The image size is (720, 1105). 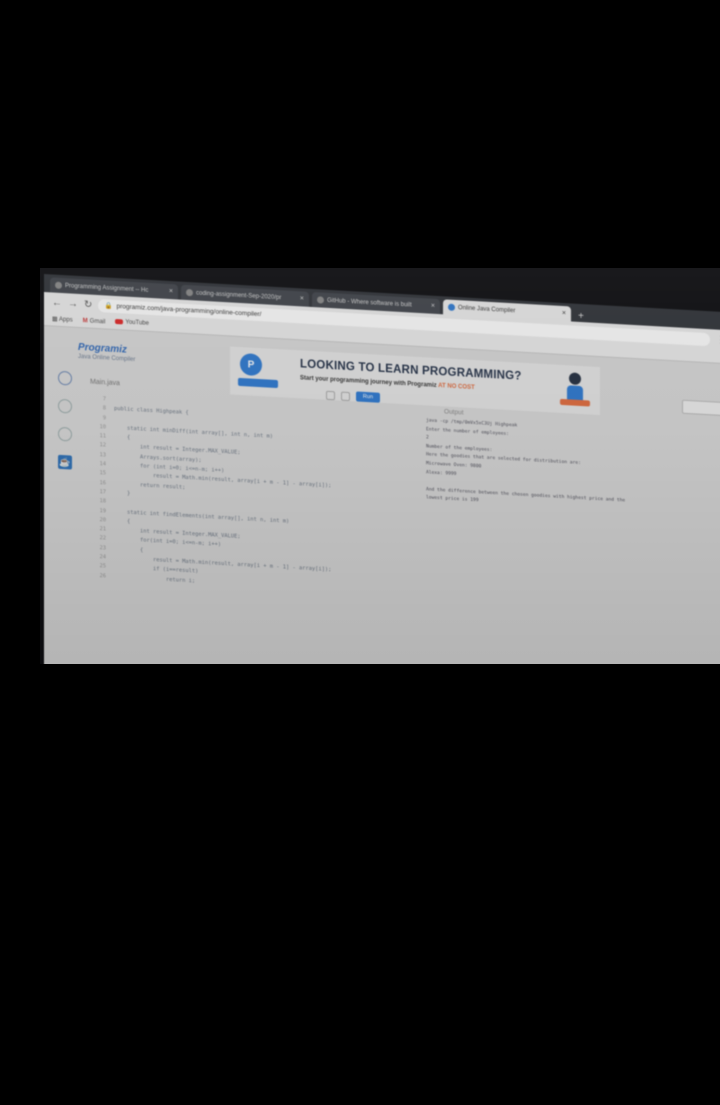 I want to click on tab-label: GitHub - Where software is built, so click(x=369, y=303).